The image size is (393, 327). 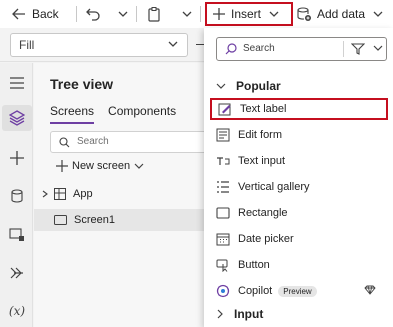 What do you see at coordinates (255, 291) in the screenshot?
I see `insert-item-label: Copilot` at bounding box center [255, 291].